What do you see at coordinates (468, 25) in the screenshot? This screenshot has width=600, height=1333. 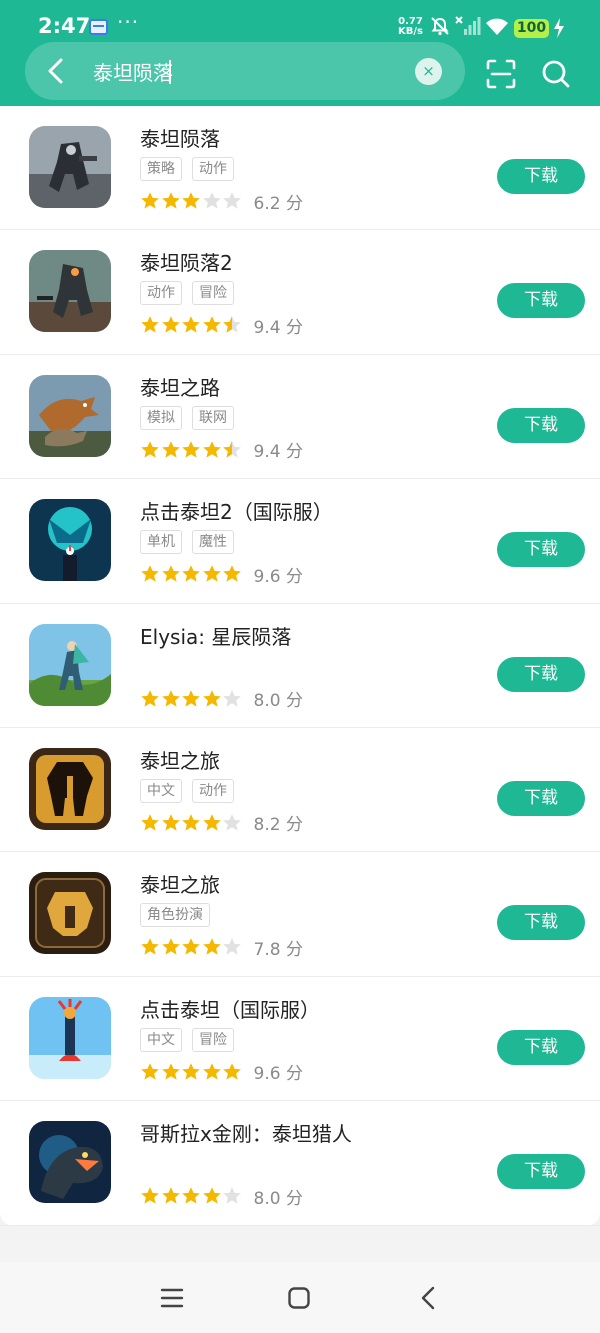 I see `signal-icon` at bounding box center [468, 25].